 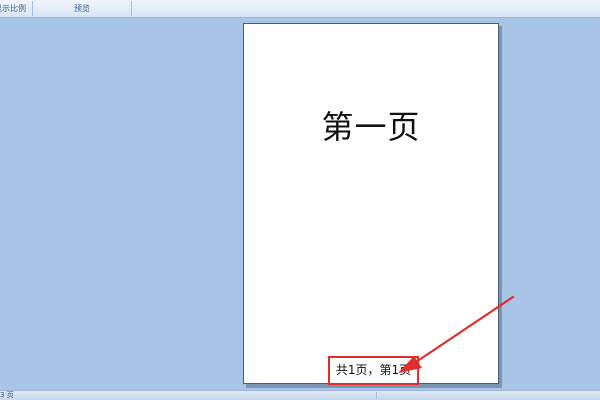 I want to click on page-footer-highlight-box: 共1页，第1页, so click(x=373, y=370).